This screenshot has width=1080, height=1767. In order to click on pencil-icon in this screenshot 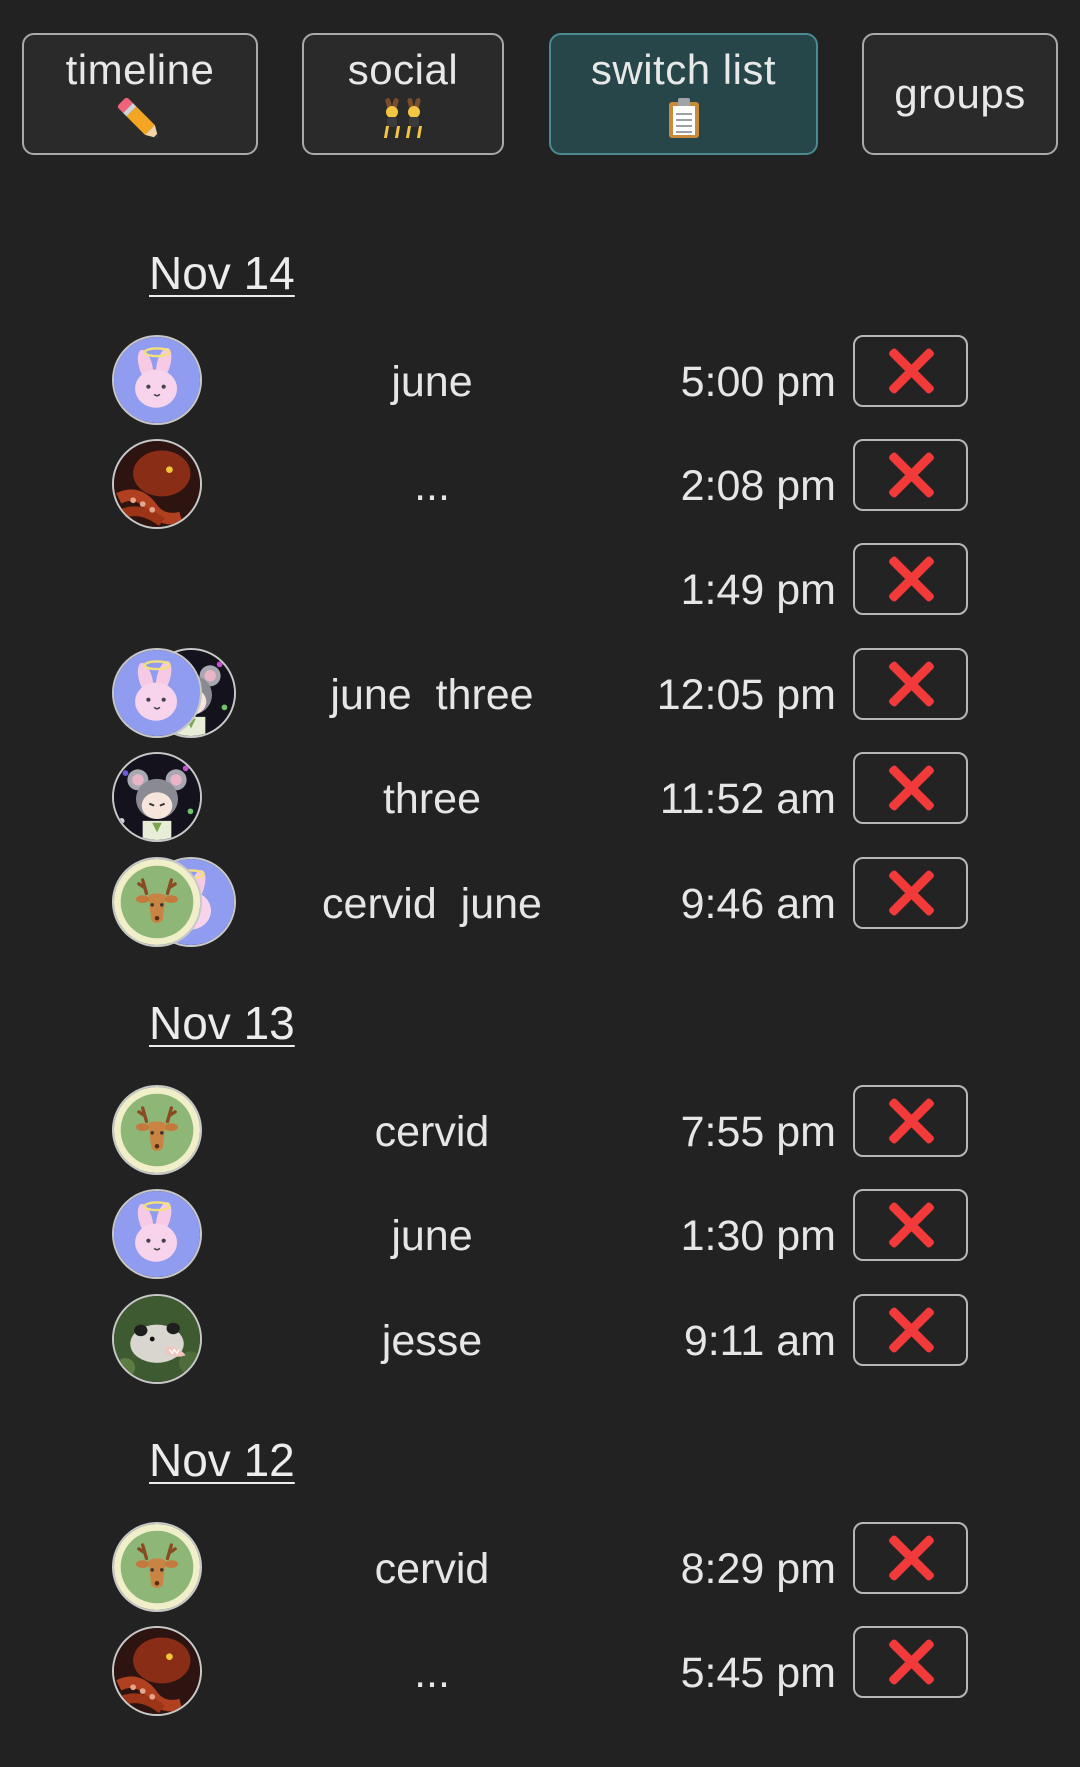, I will do `click(140, 118)`.